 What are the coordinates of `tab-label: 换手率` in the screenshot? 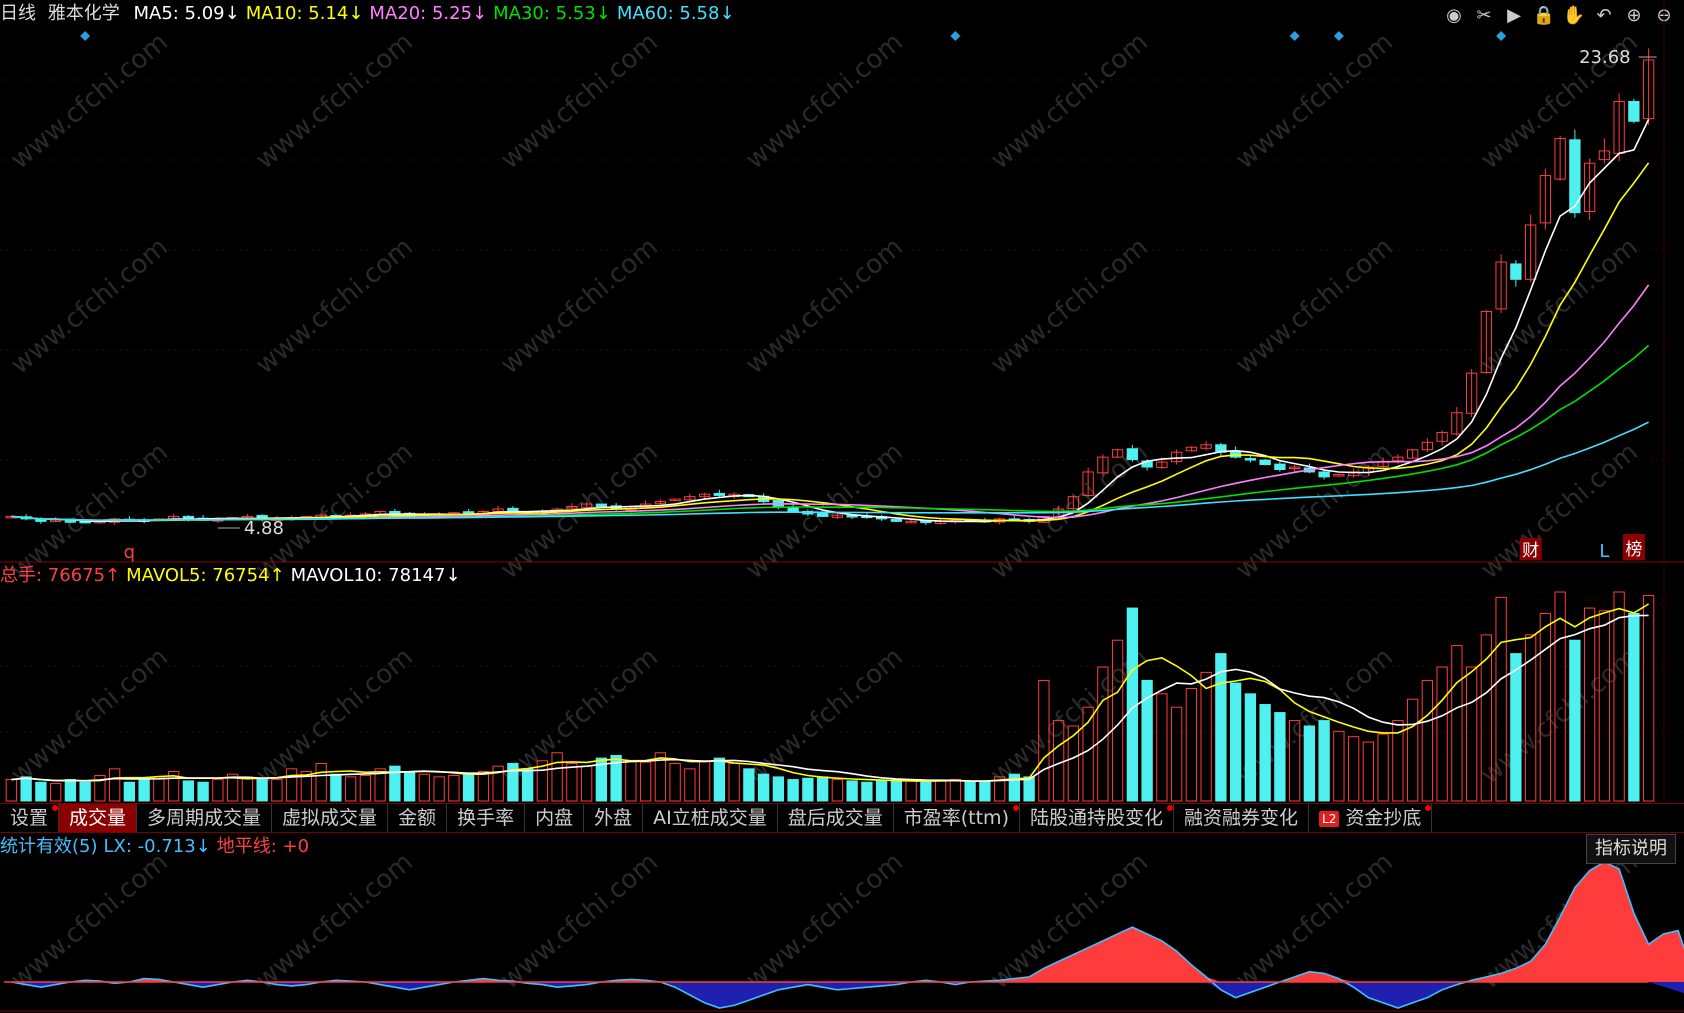 It's located at (486, 818).